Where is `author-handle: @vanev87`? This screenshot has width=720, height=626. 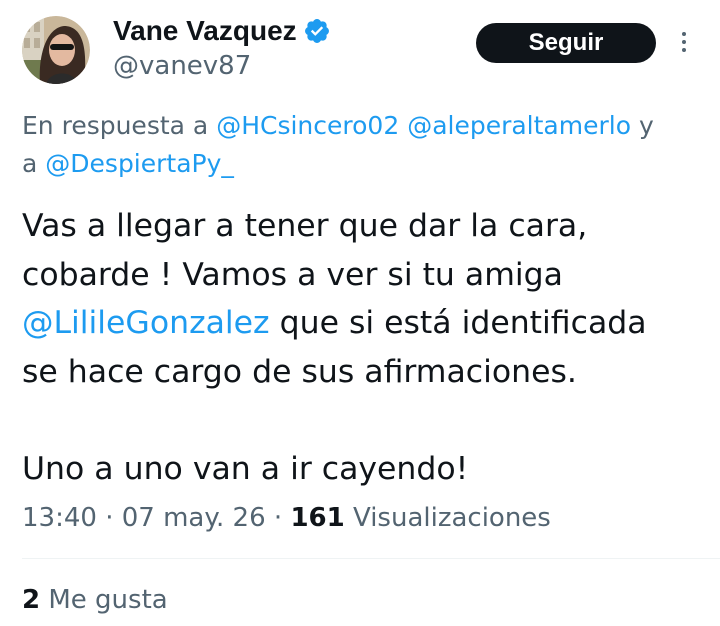
author-handle: @vanev87 is located at coordinates (182, 66).